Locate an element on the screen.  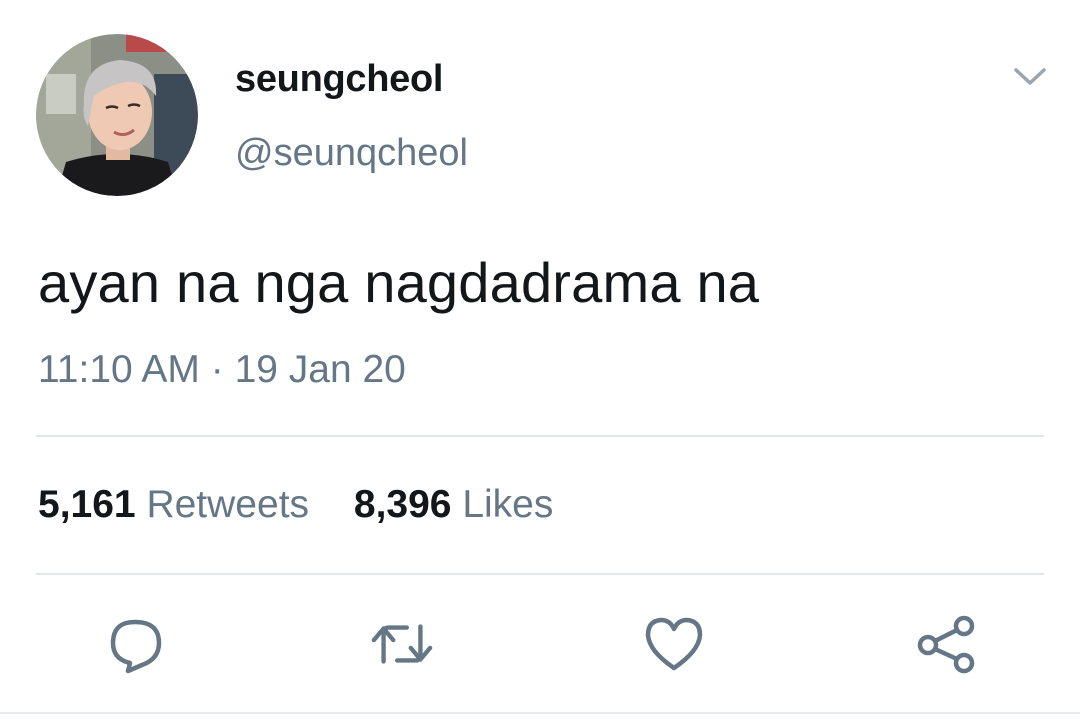
retweets-stat: 5,161 Retweets is located at coordinates (173, 505).